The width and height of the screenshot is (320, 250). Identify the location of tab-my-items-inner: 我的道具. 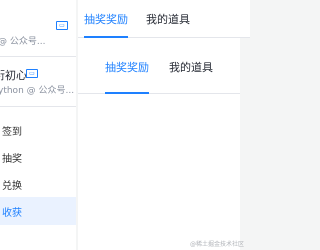
(191, 72).